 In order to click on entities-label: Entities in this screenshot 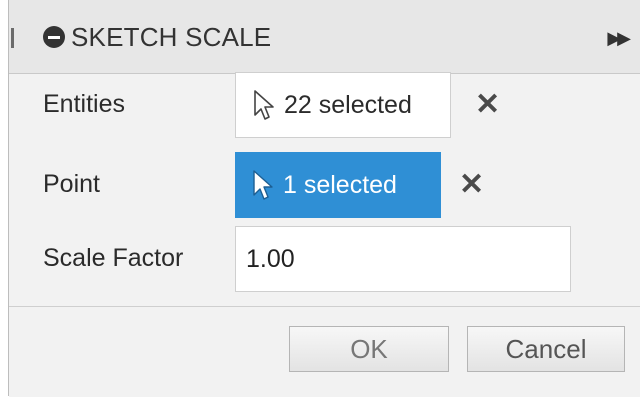, I will do `click(84, 104)`.